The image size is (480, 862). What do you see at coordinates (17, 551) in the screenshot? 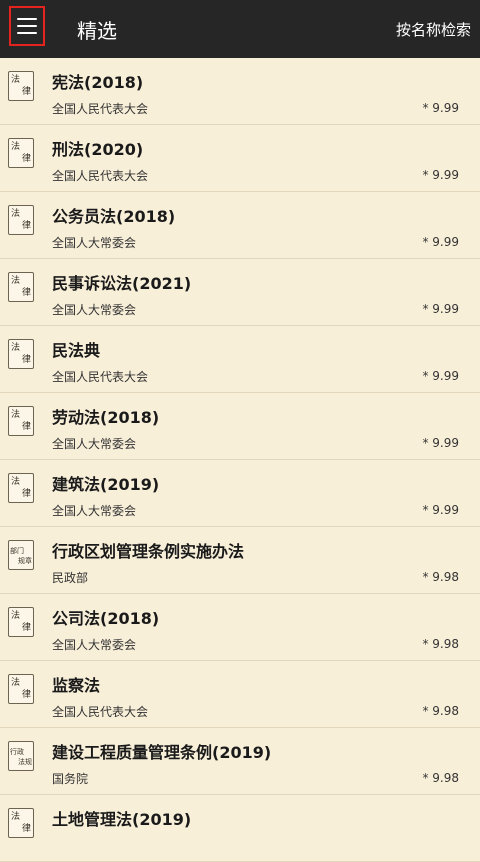
I see `badge-text-top: 部门` at bounding box center [17, 551].